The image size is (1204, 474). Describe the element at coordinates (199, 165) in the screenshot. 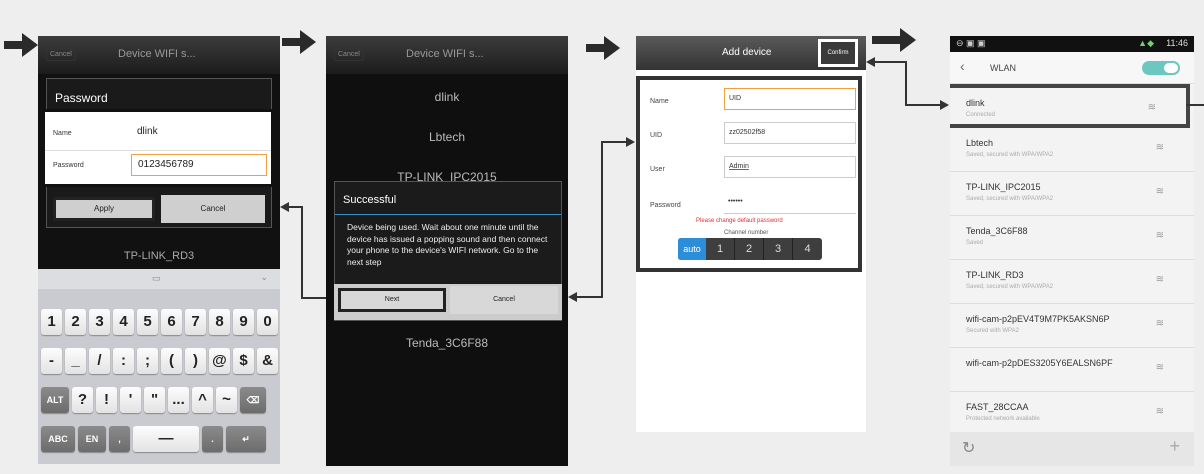

I see `password-input: 0123456789` at that location.